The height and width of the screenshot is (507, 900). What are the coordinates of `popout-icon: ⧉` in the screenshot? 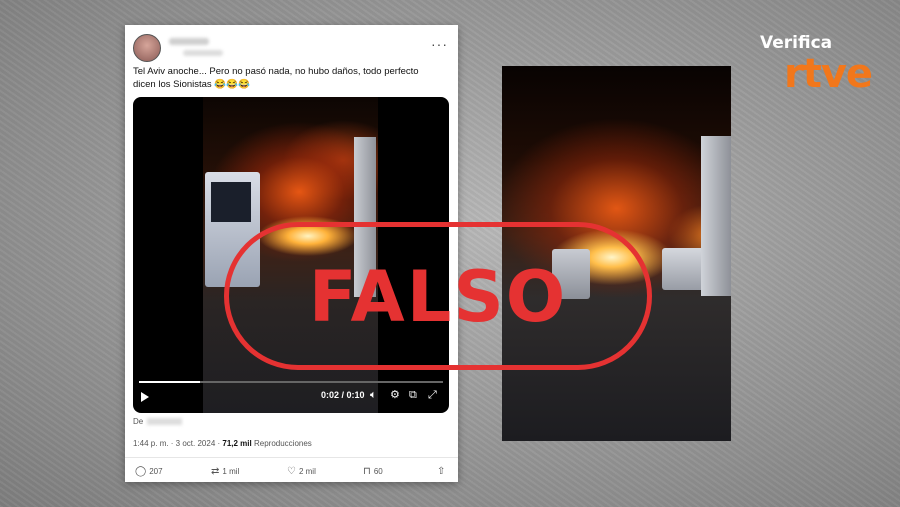 It's located at (413, 395).